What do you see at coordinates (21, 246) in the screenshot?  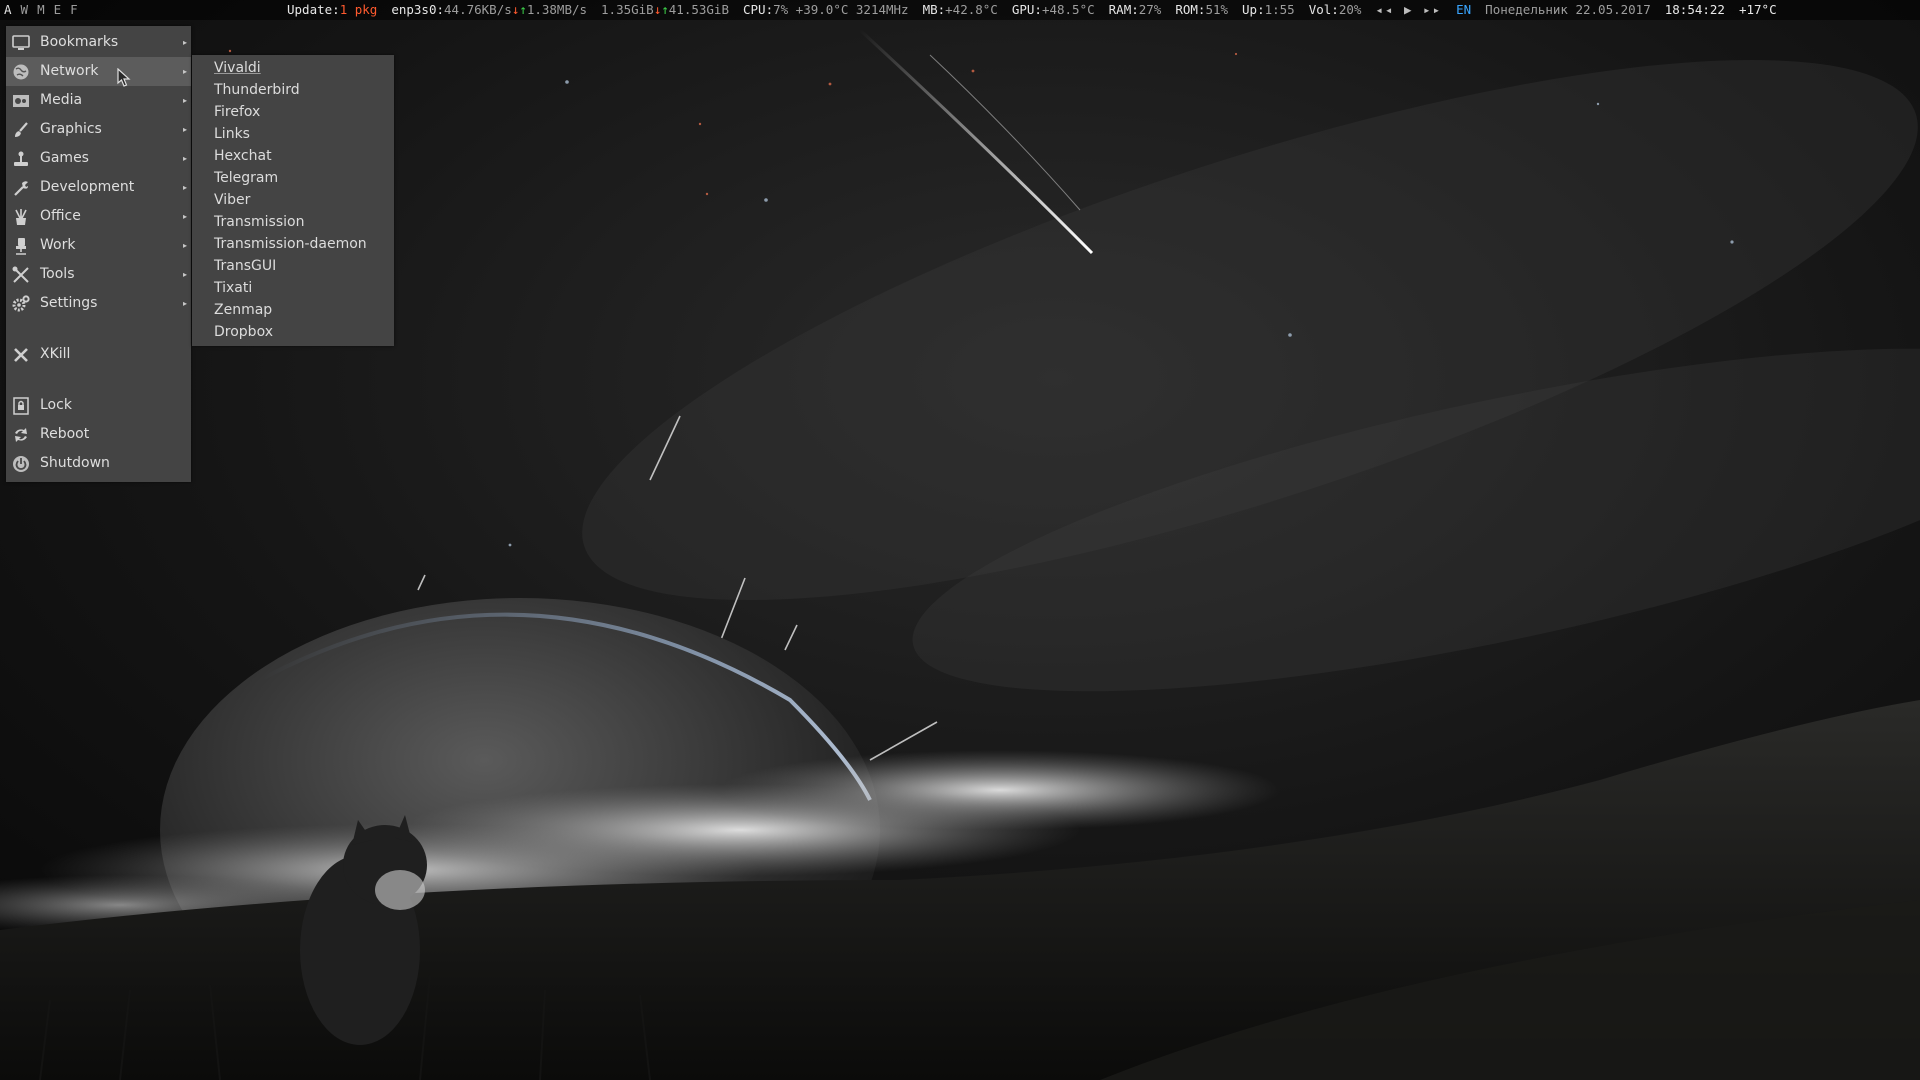 I see `chair-icon` at bounding box center [21, 246].